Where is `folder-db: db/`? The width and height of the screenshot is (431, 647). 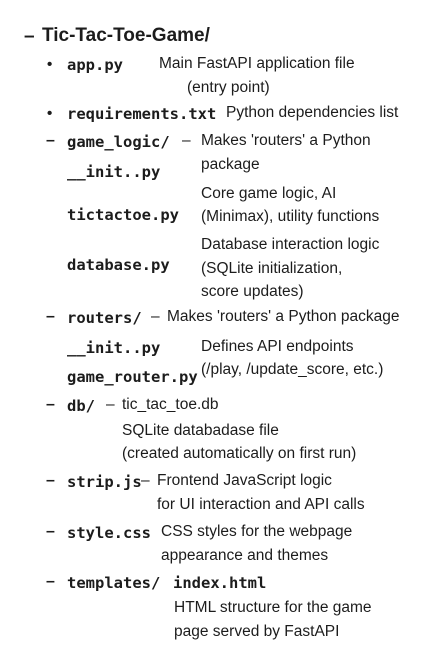 folder-db: db/ is located at coordinates (81, 406).